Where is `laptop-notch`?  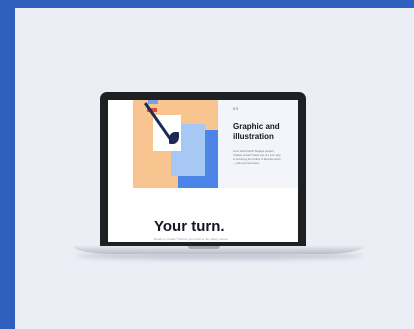 laptop-notch is located at coordinates (204, 247).